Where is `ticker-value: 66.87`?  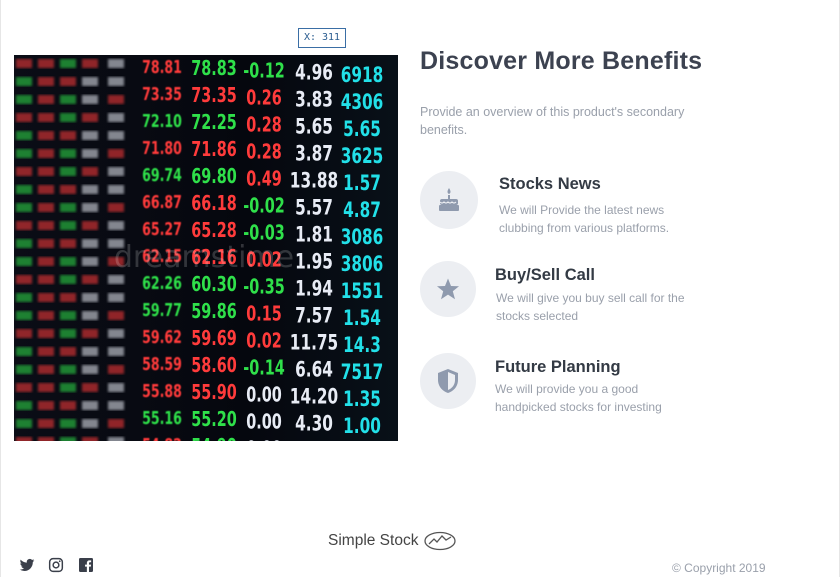
ticker-value: 66.87 is located at coordinates (162, 201).